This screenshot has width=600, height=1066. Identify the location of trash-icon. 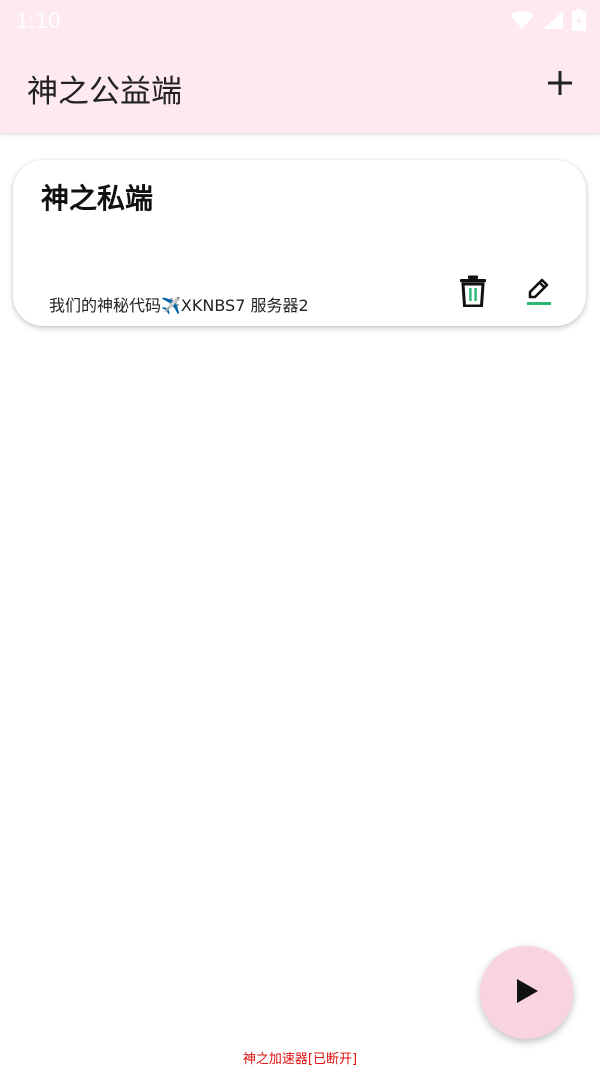
(473, 293).